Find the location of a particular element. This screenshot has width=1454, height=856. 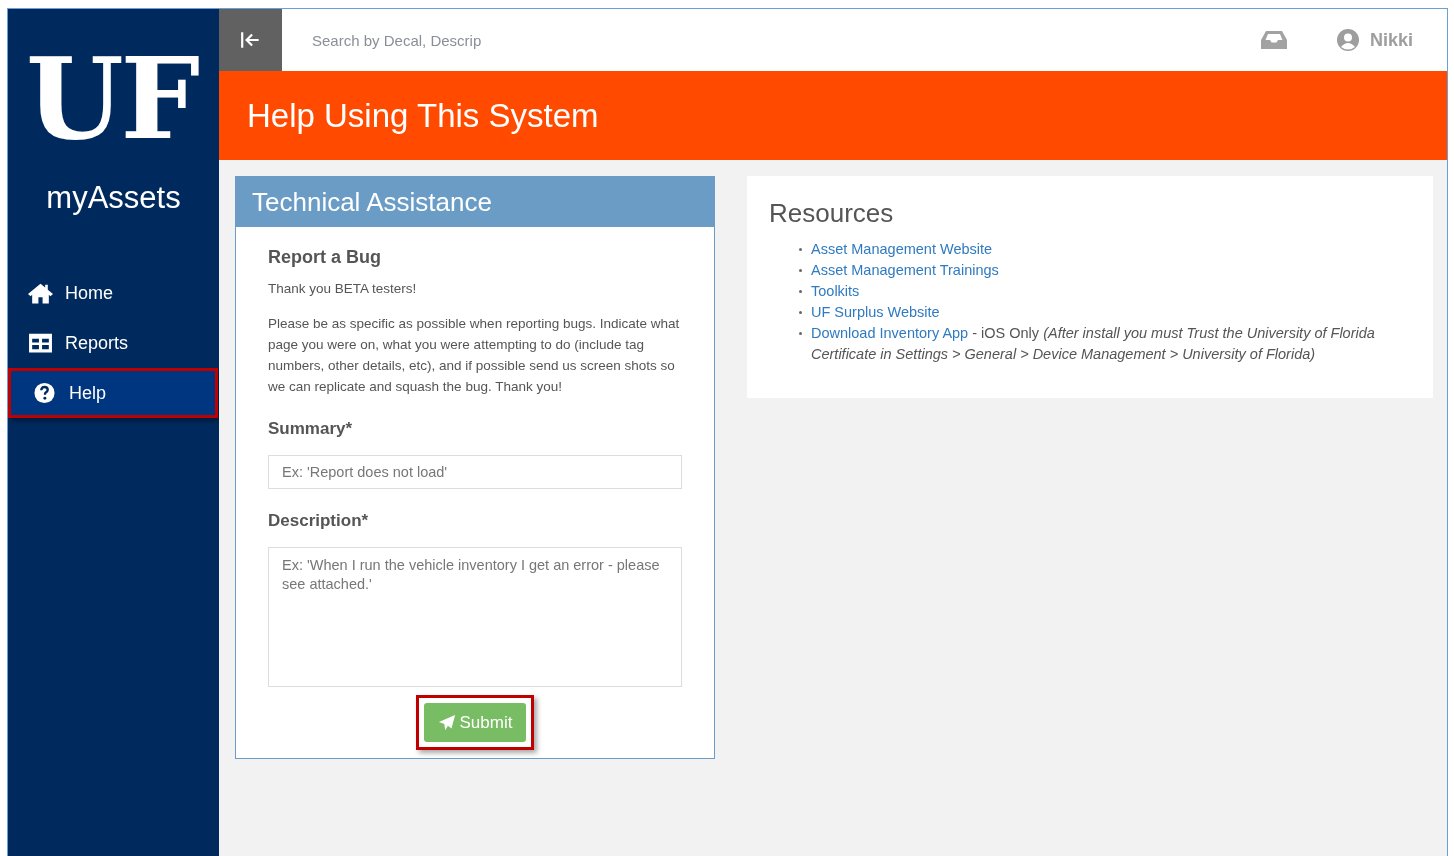

resource-link: Asset Management Website is located at coordinates (902, 249).